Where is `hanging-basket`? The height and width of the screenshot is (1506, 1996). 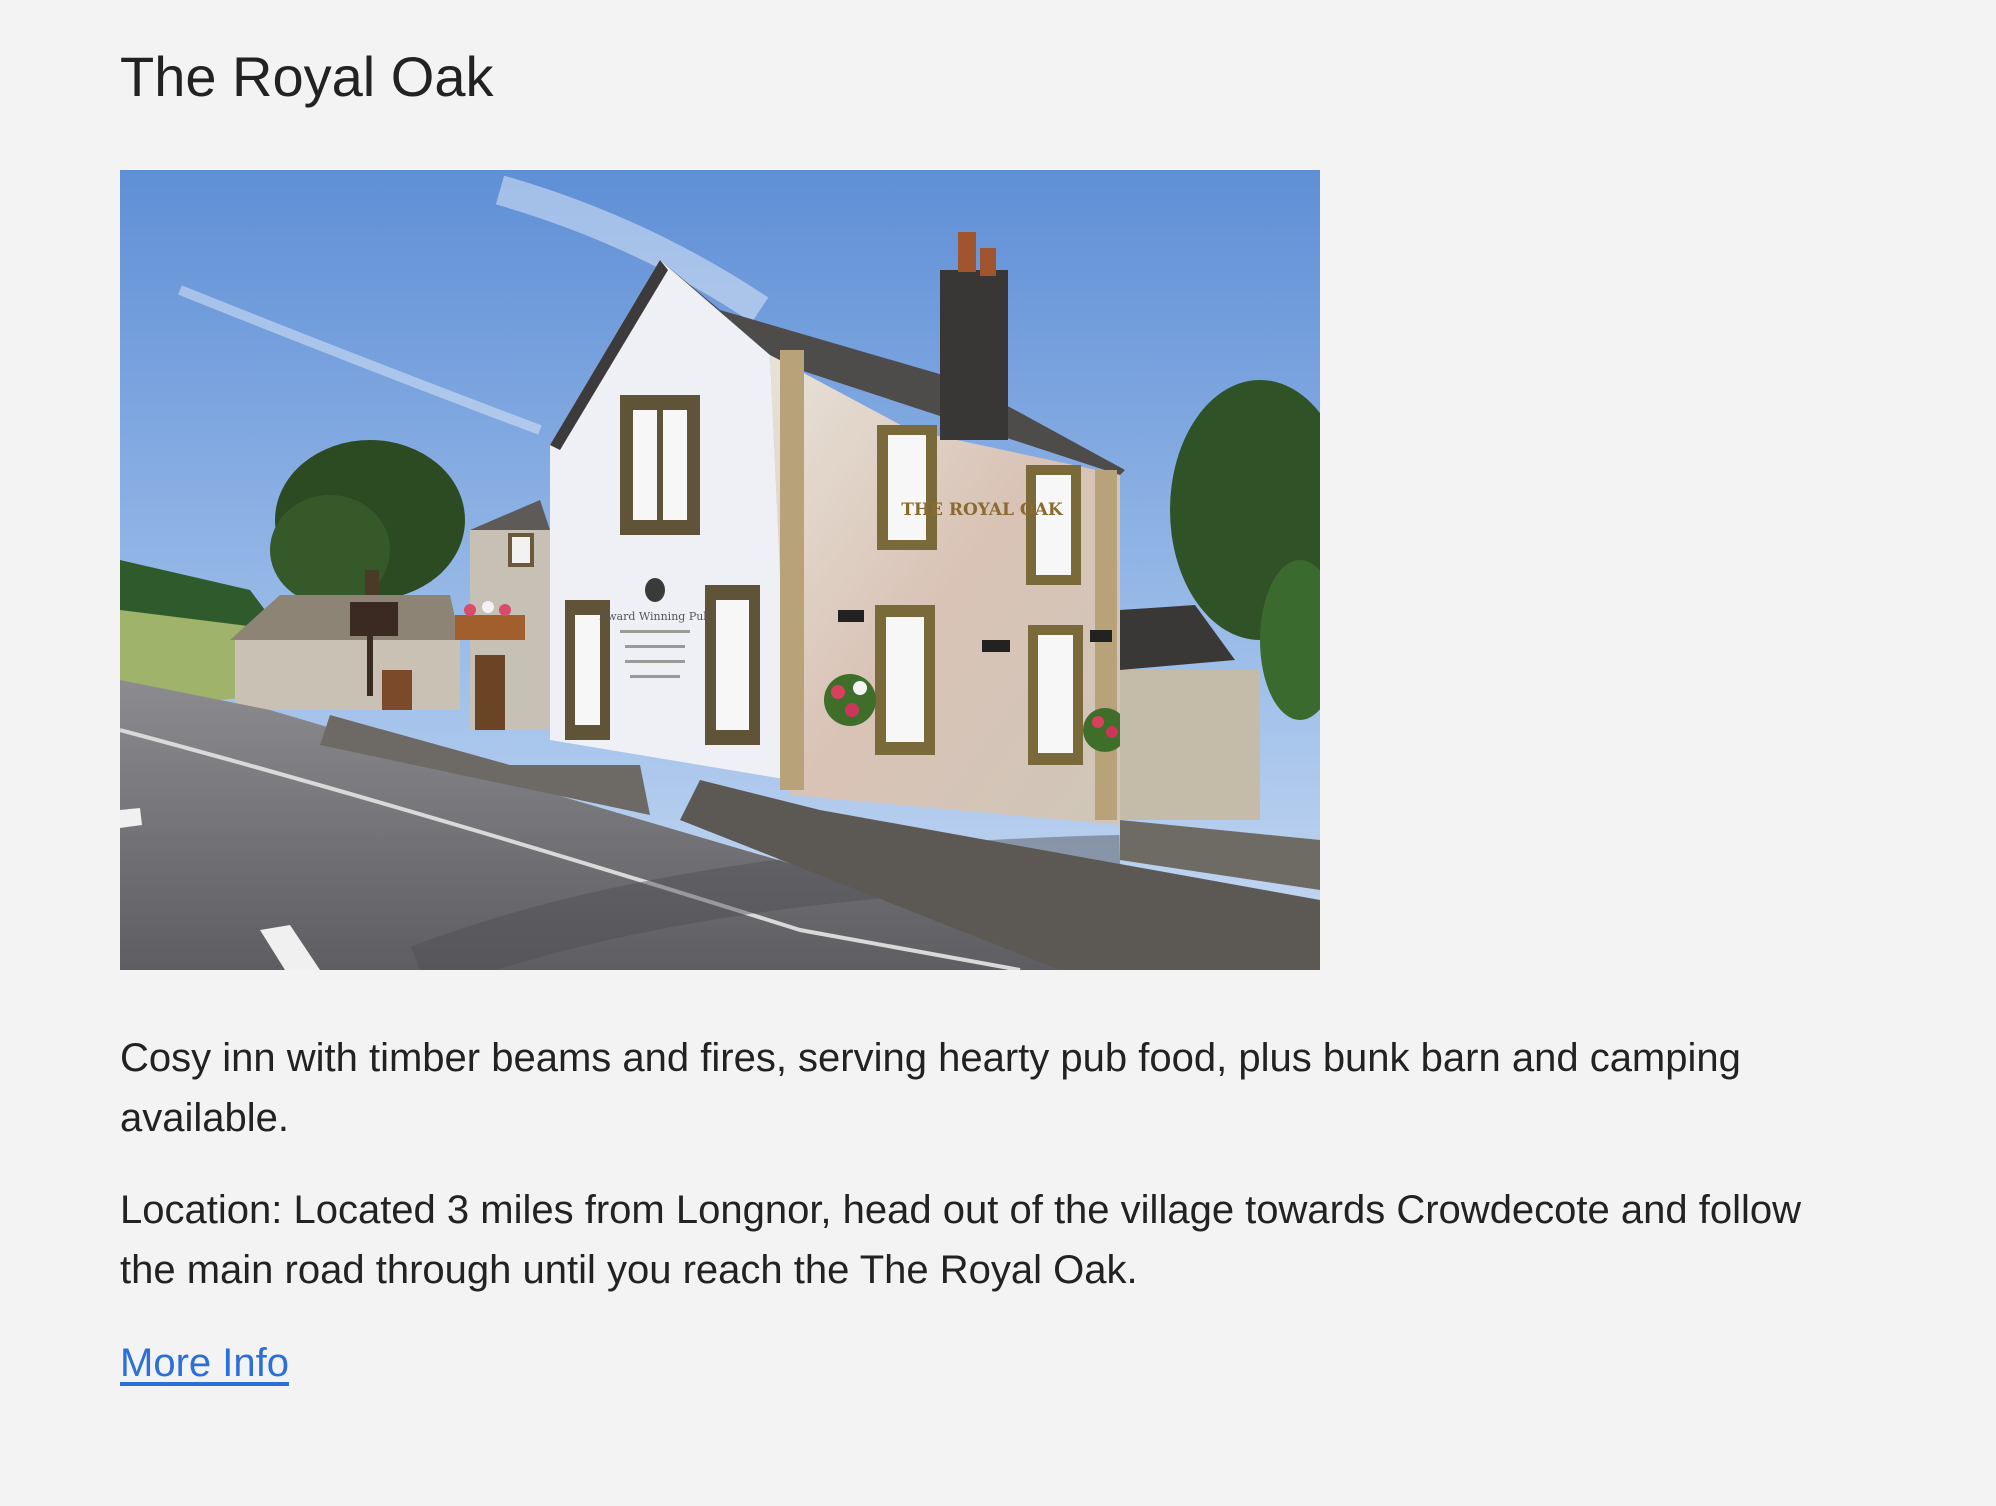 hanging-basket is located at coordinates (850, 700).